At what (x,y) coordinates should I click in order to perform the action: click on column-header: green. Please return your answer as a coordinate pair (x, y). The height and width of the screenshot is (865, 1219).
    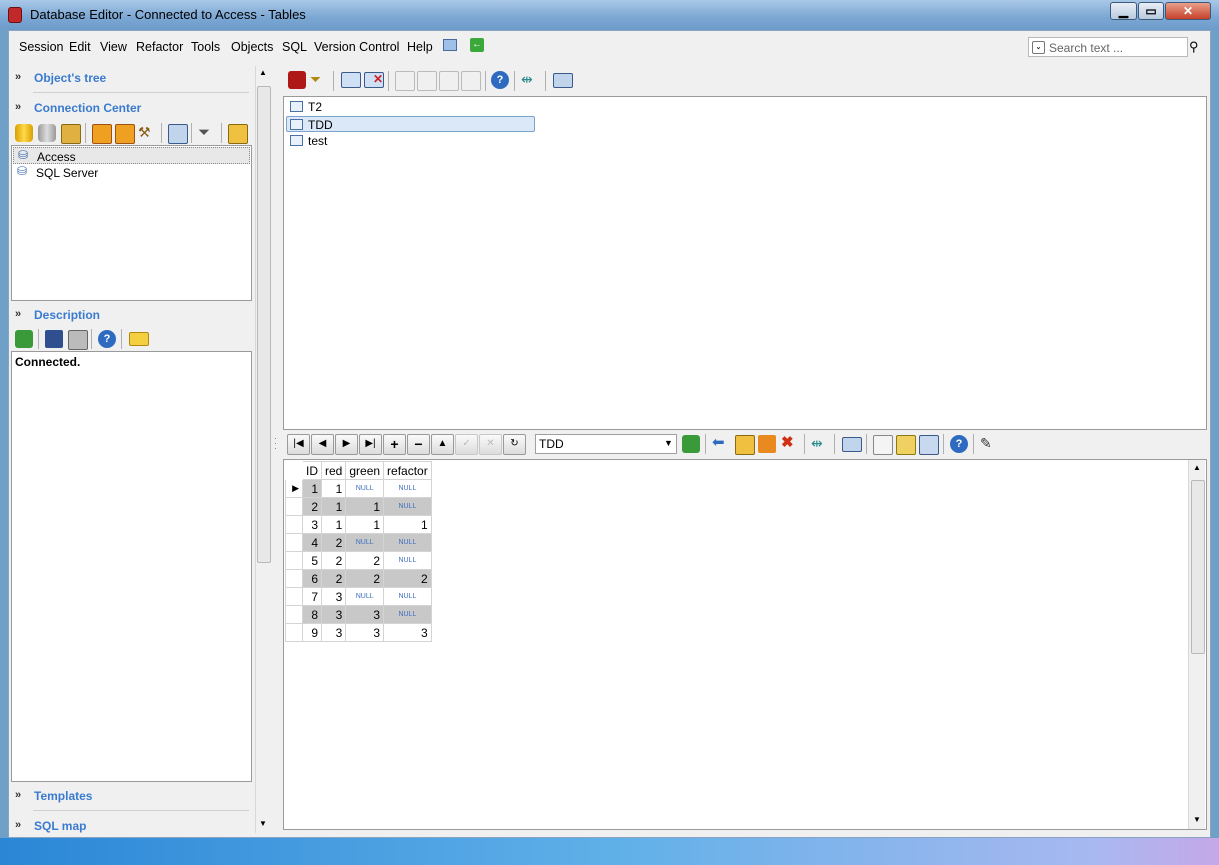
    Looking at the image, I should click on (365, 470).